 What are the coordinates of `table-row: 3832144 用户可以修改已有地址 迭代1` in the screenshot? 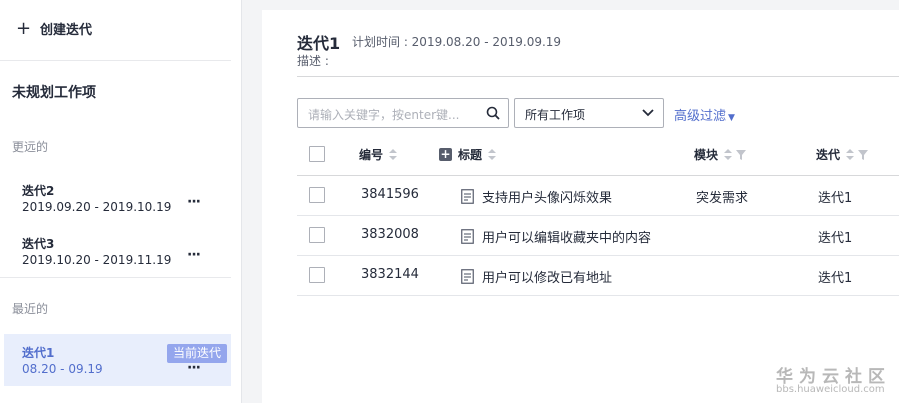 It's located at (598, 276).